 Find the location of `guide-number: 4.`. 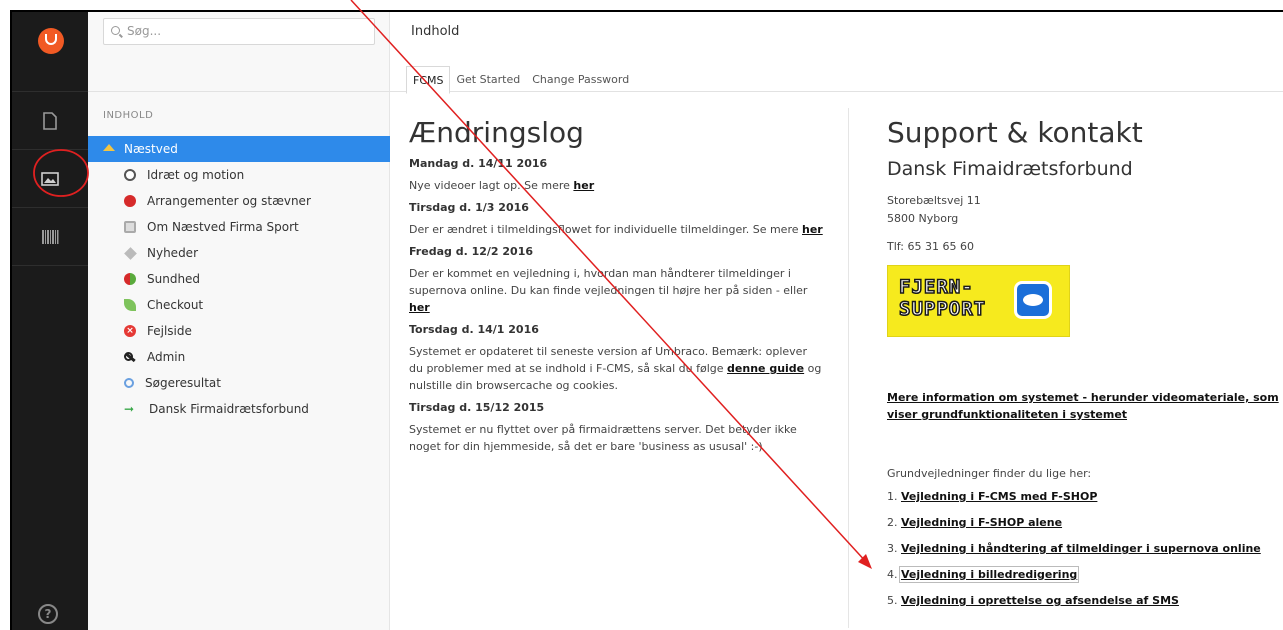

guide-number: 4. is located at coordinates (892, 574).